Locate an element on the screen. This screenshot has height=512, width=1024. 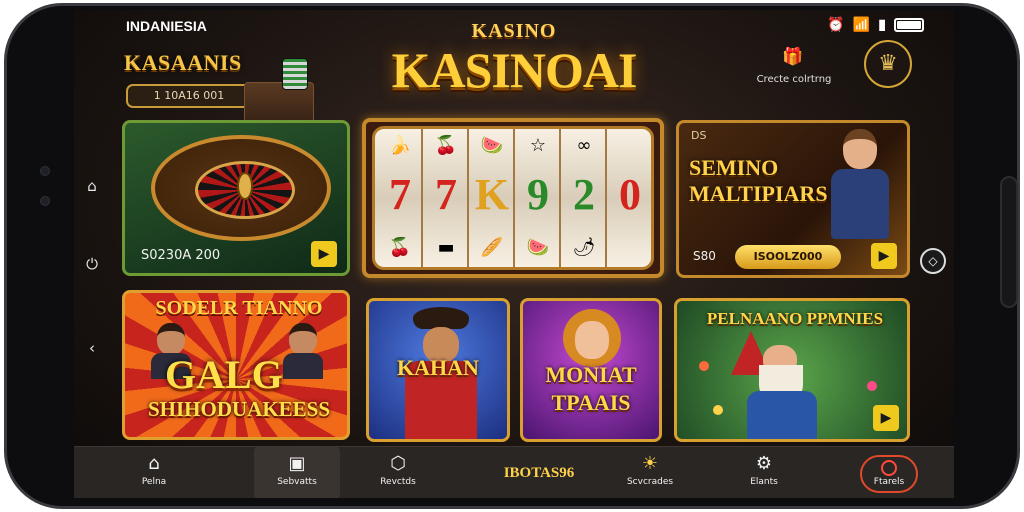
presenter-body is located at coordinates (860, 204).